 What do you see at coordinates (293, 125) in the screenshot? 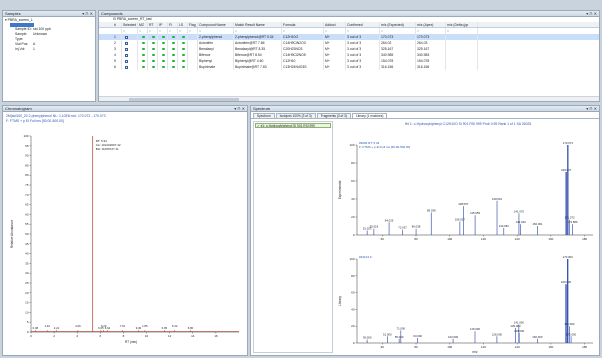
I see `library-hit-item: ✔ #1: o-Hydroxybiphenyl SI 901 RSI 999` at bounding box center [293, 125].